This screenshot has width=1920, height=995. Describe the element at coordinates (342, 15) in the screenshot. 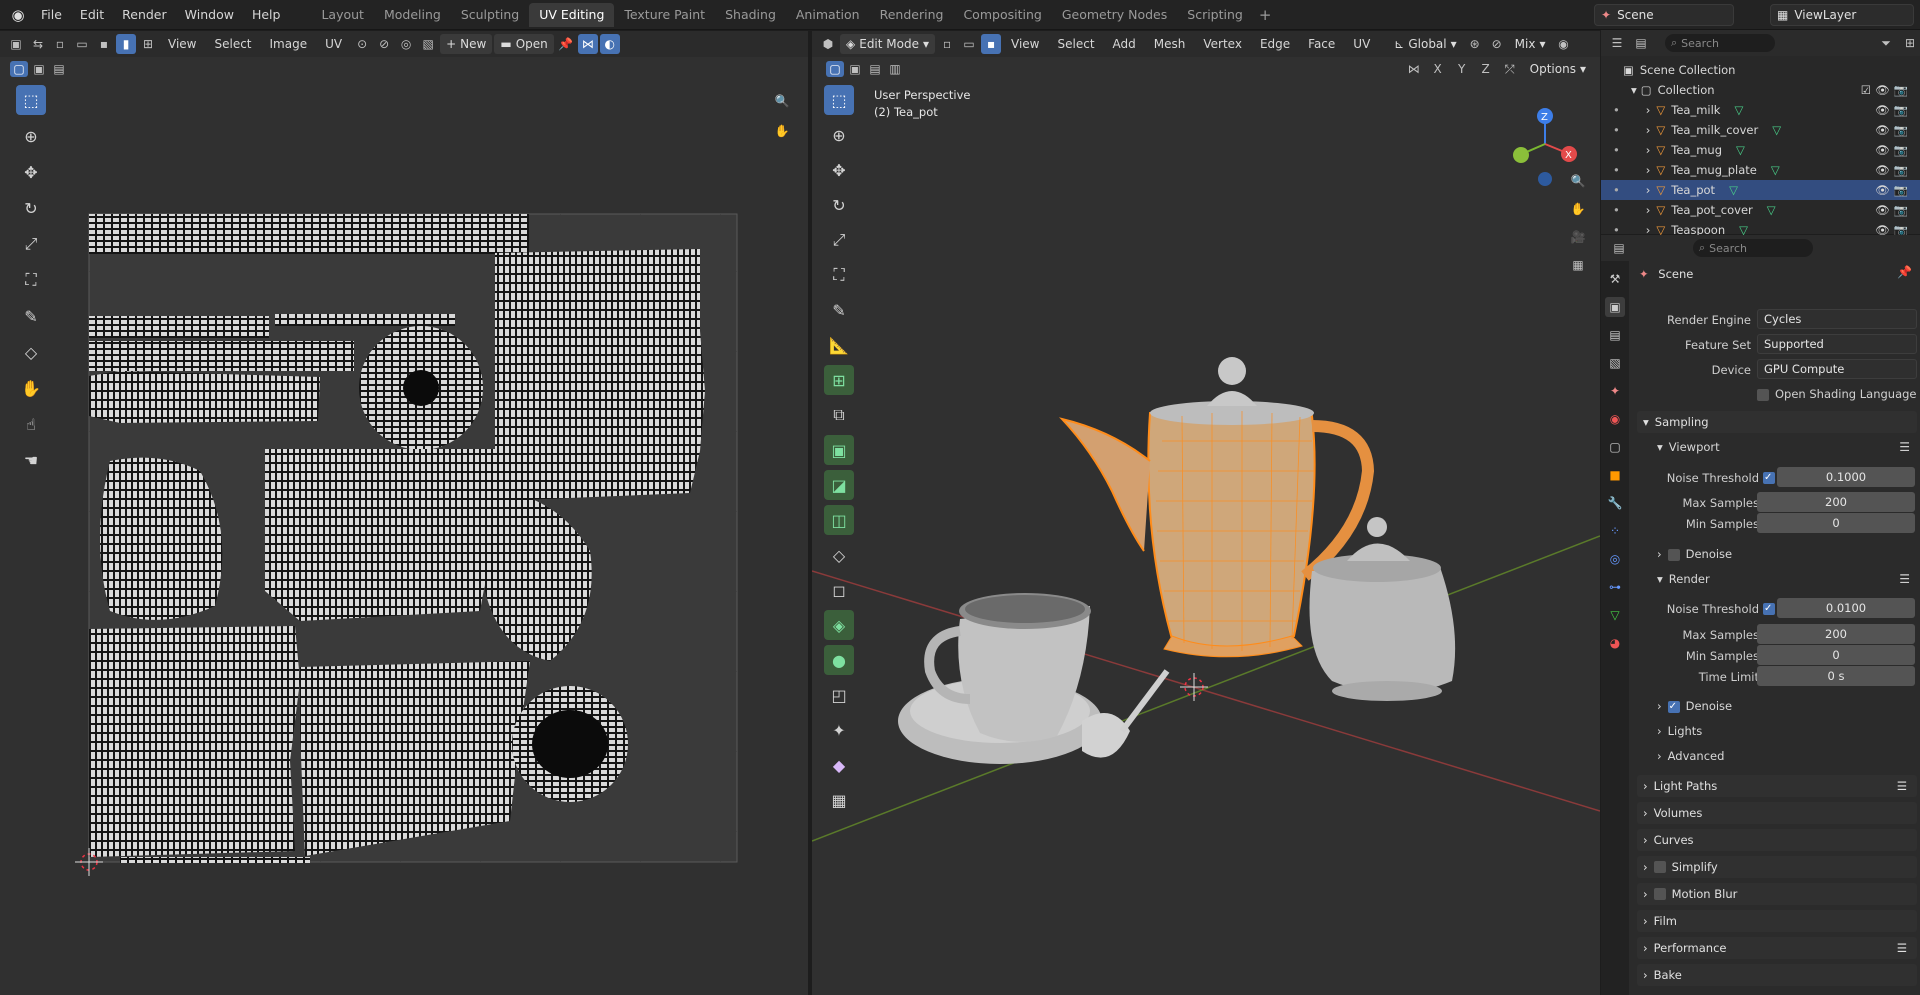

I see `tab-layout: Layout` at that location.